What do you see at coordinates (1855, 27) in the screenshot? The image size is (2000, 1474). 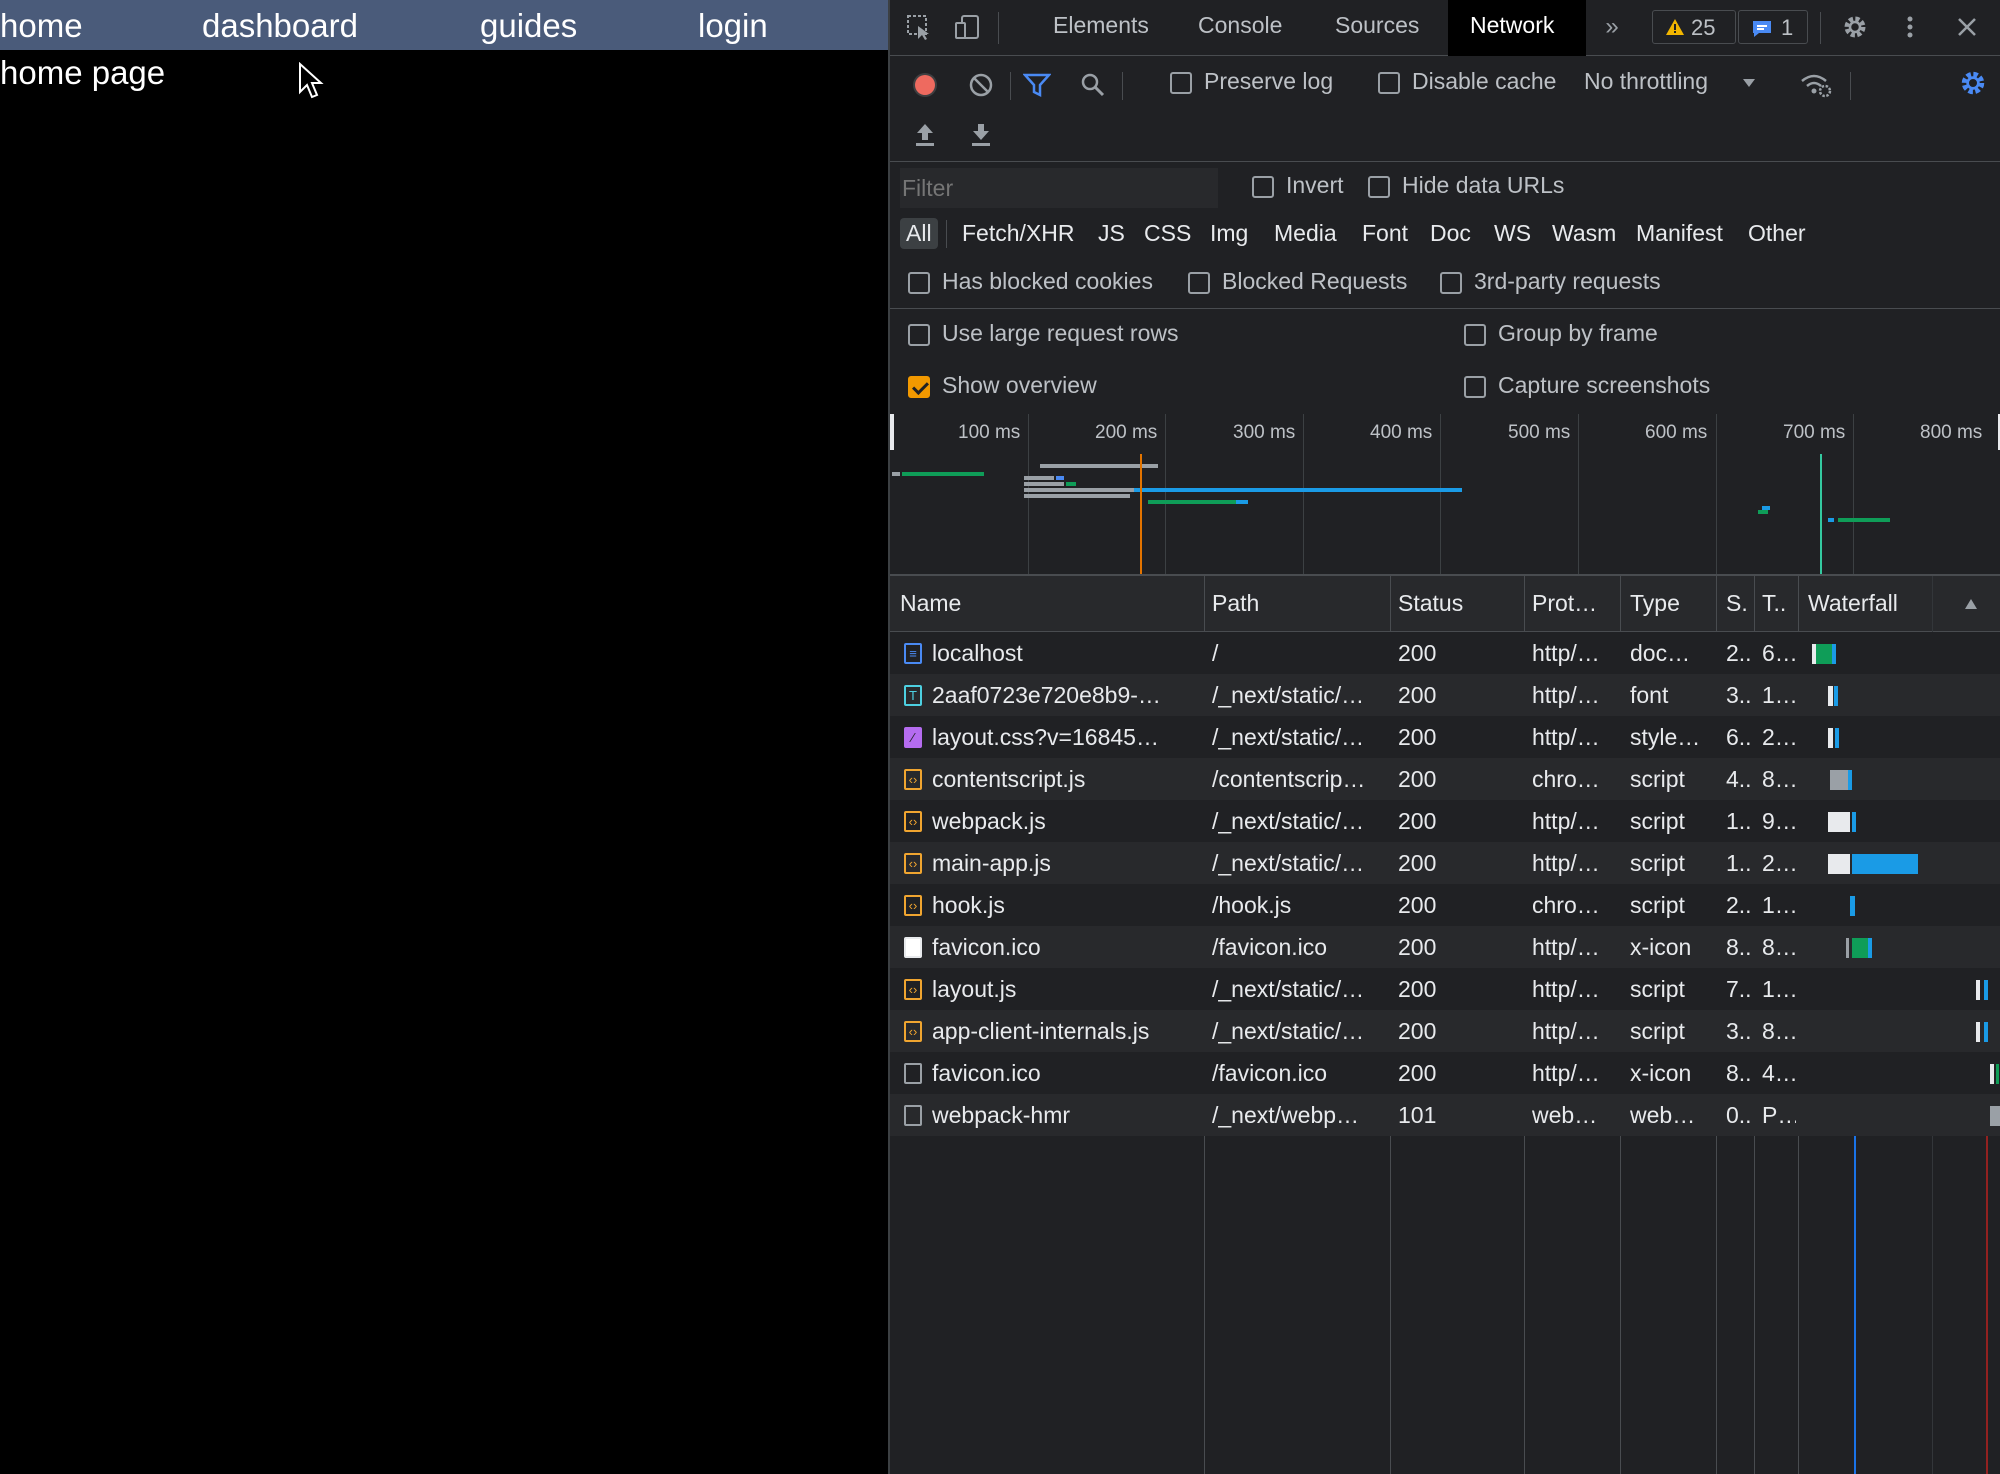 I see `settings-gear-icon` at bounding box center [1855, 27].